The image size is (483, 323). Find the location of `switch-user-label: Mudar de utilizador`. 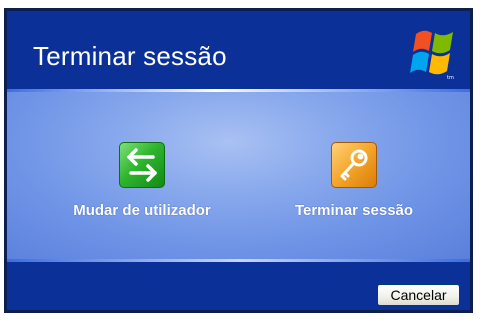

switch-user-label: Mudar de utilizador is located at coordinates (142, 210).